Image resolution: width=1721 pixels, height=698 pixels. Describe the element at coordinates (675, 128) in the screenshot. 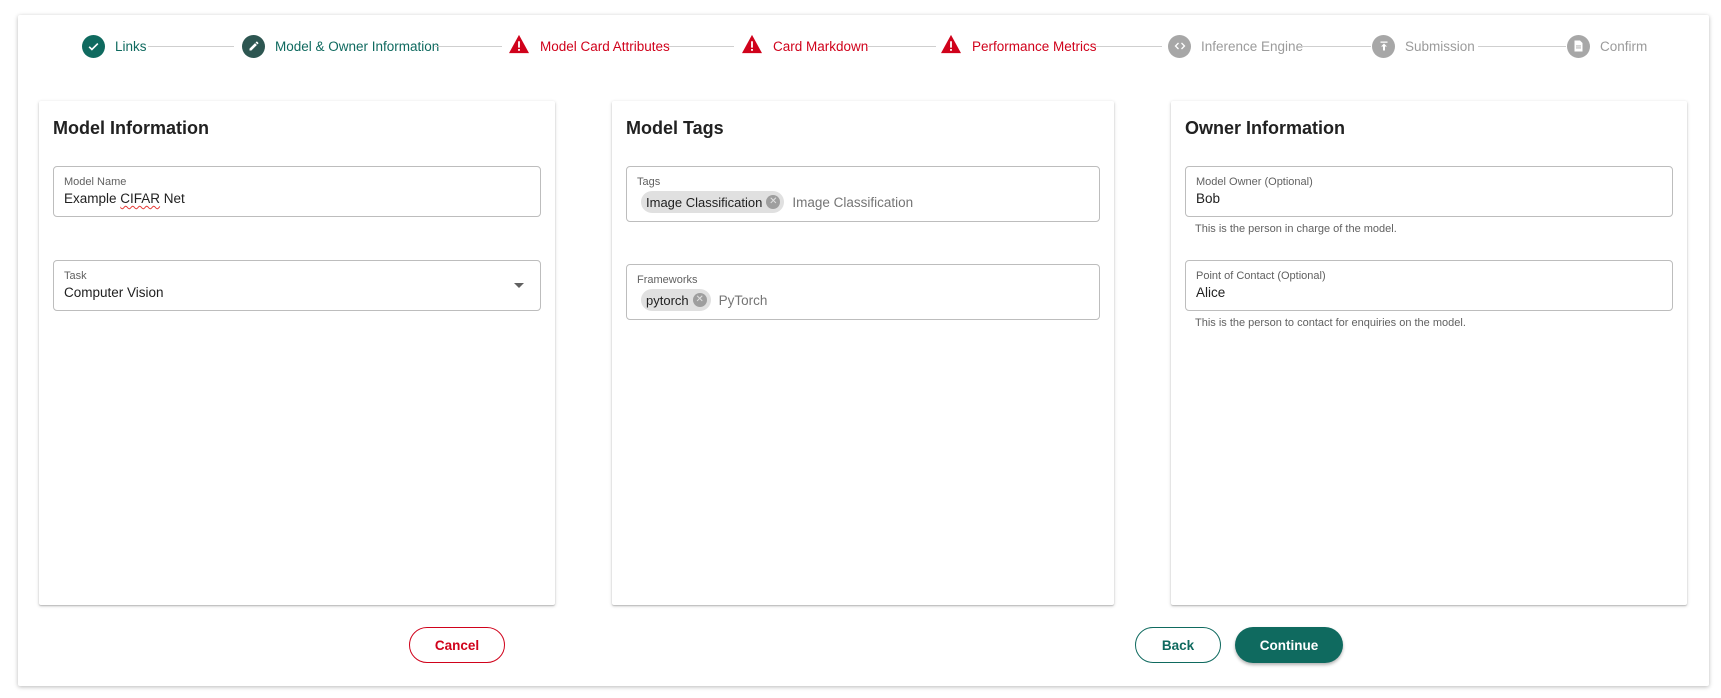

I see `card-title: Model Tags` at that location.